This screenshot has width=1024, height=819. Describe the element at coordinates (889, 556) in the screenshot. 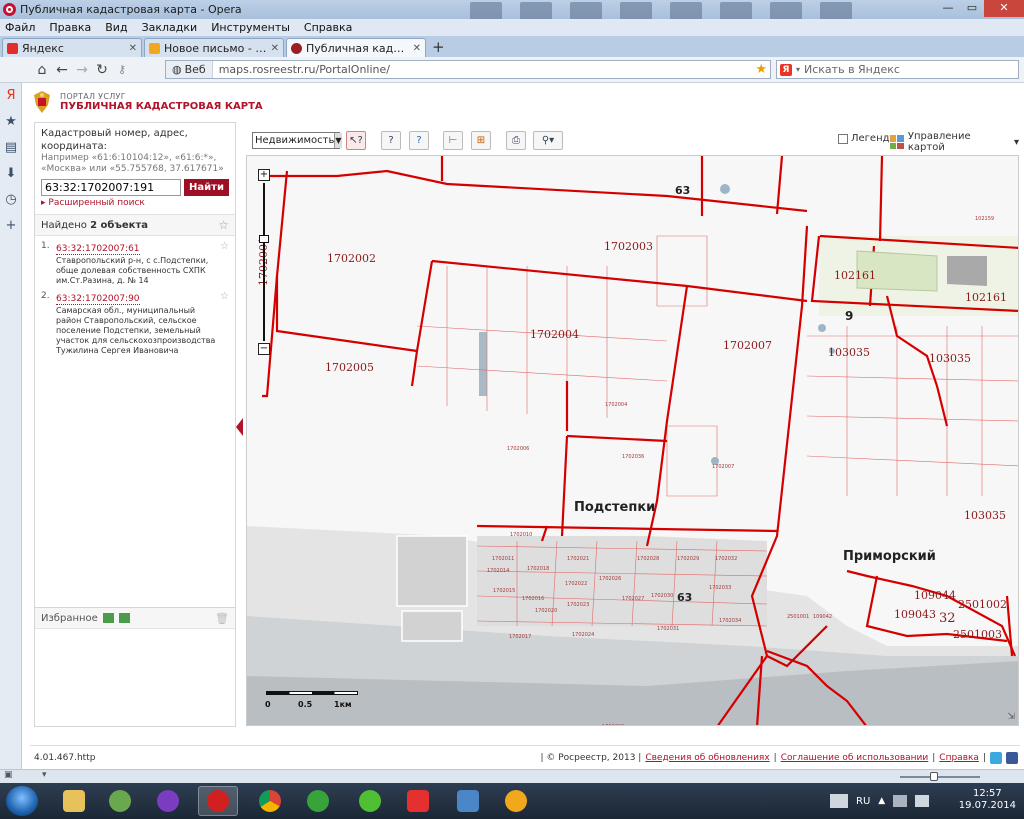

I see `map-place-label: Приморский` at that location.